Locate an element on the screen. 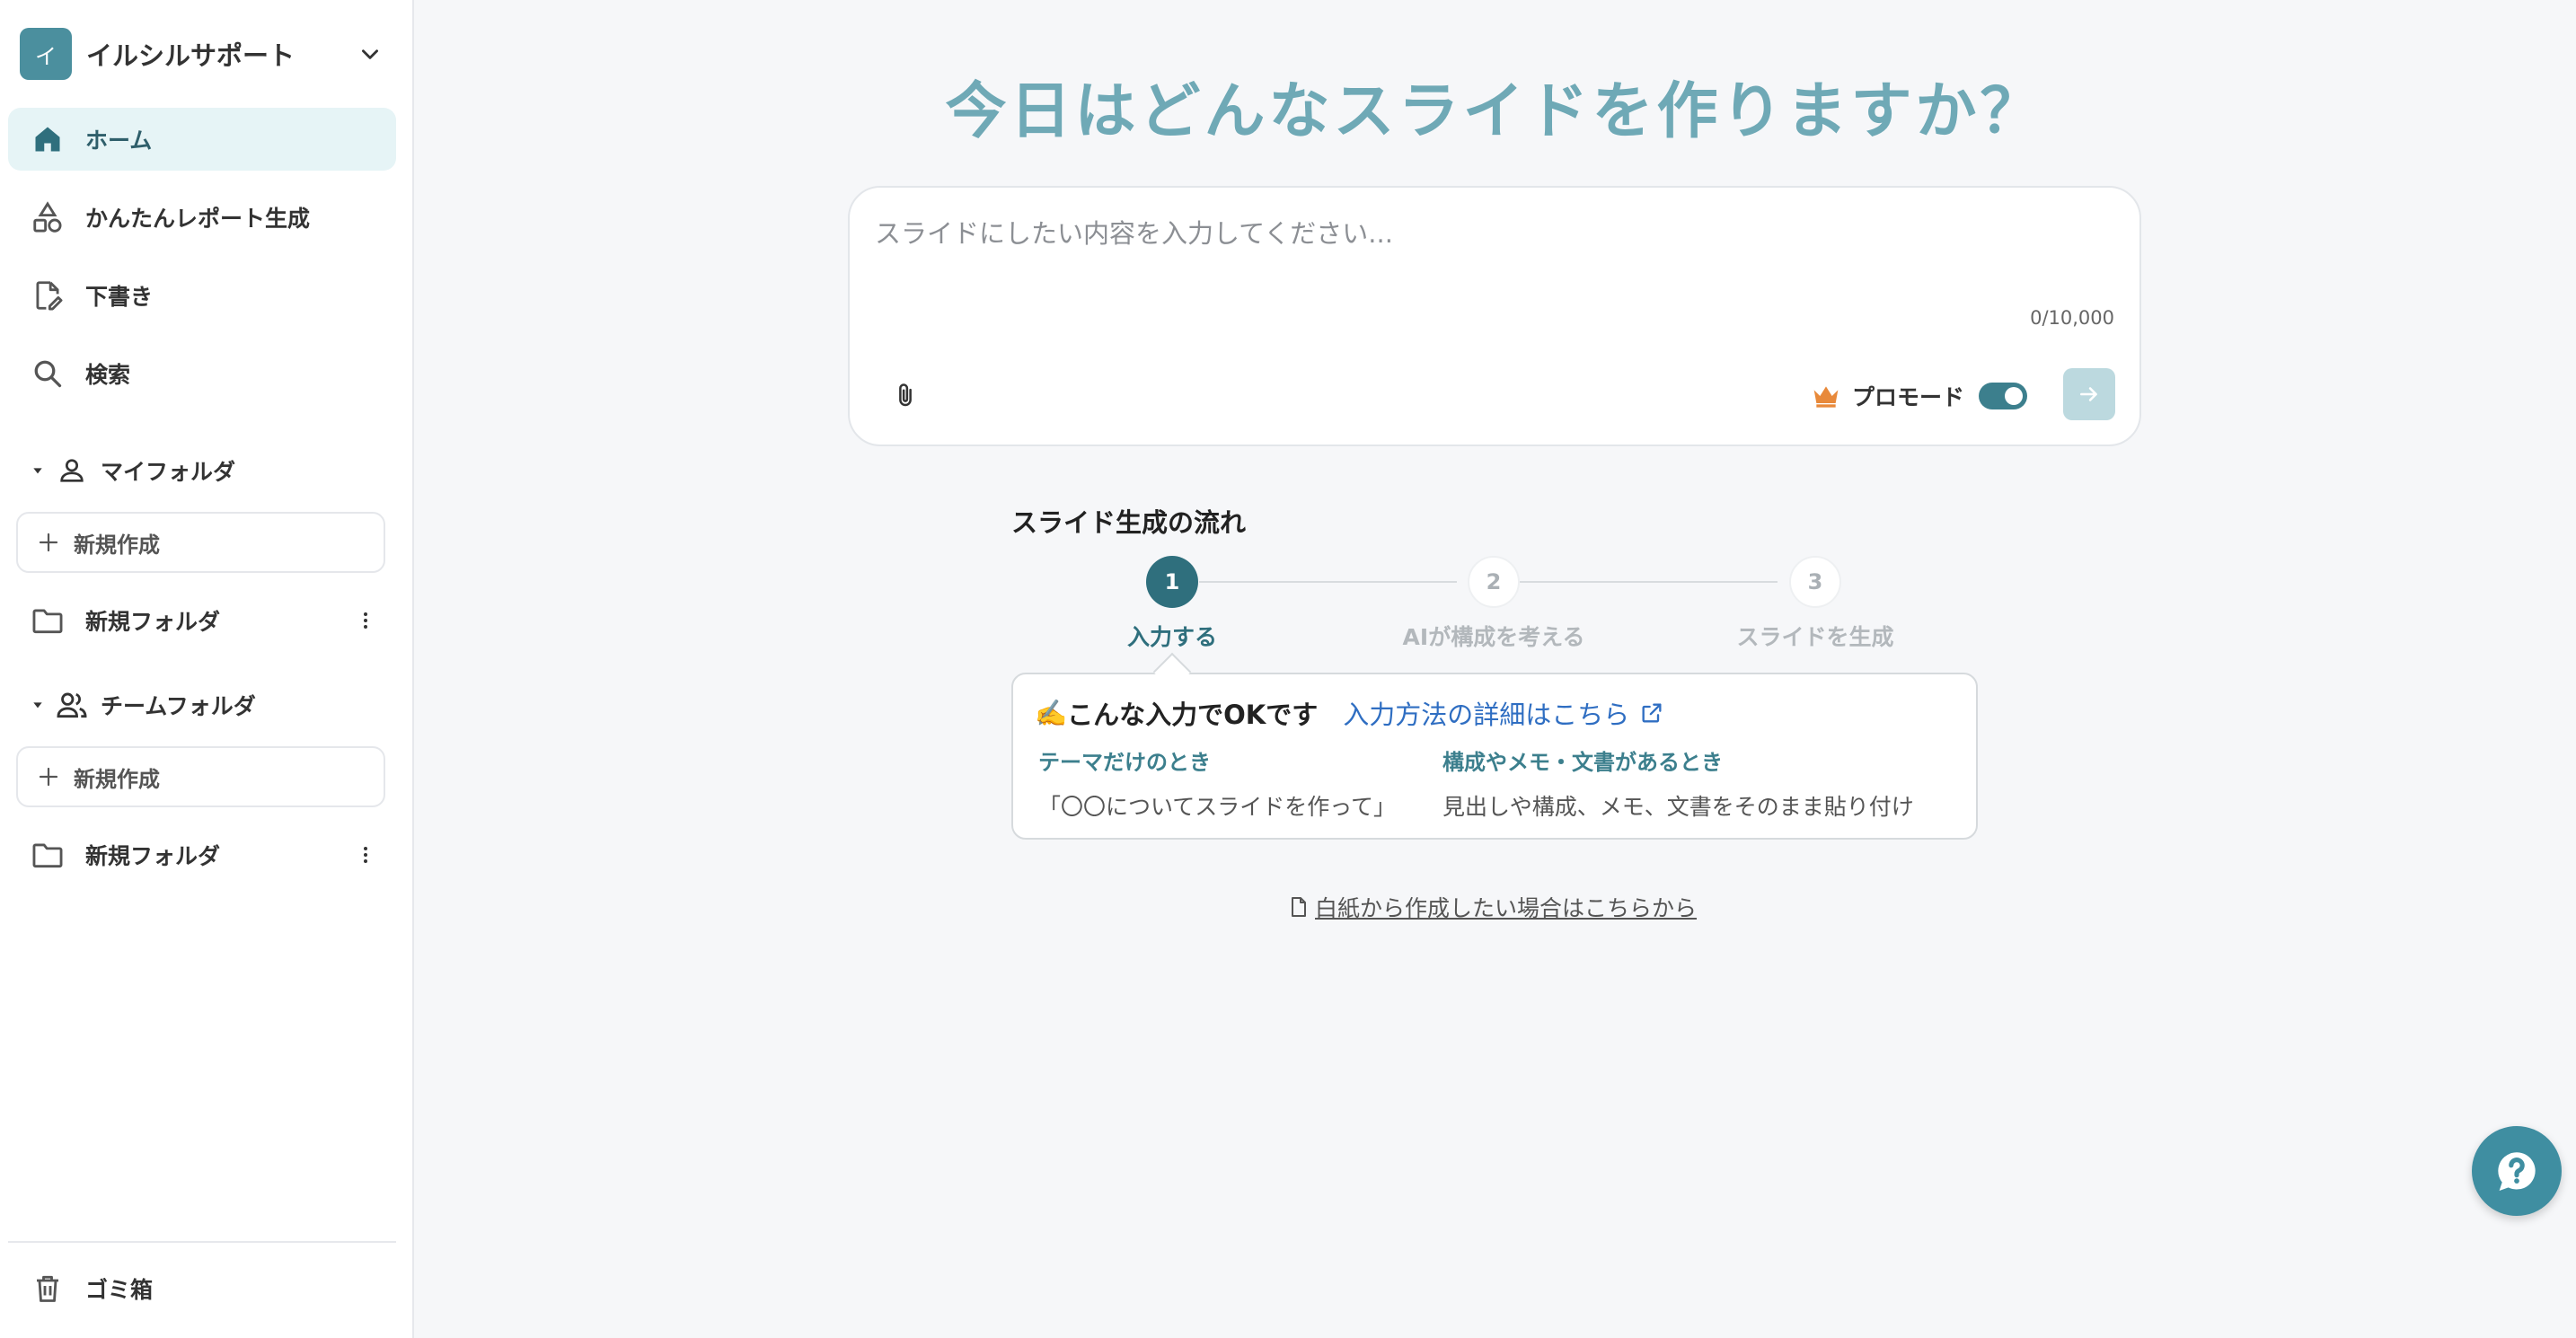 The width and height of the screenshot is (2576, 1338). users-icon is located at coordinates (72, 705).